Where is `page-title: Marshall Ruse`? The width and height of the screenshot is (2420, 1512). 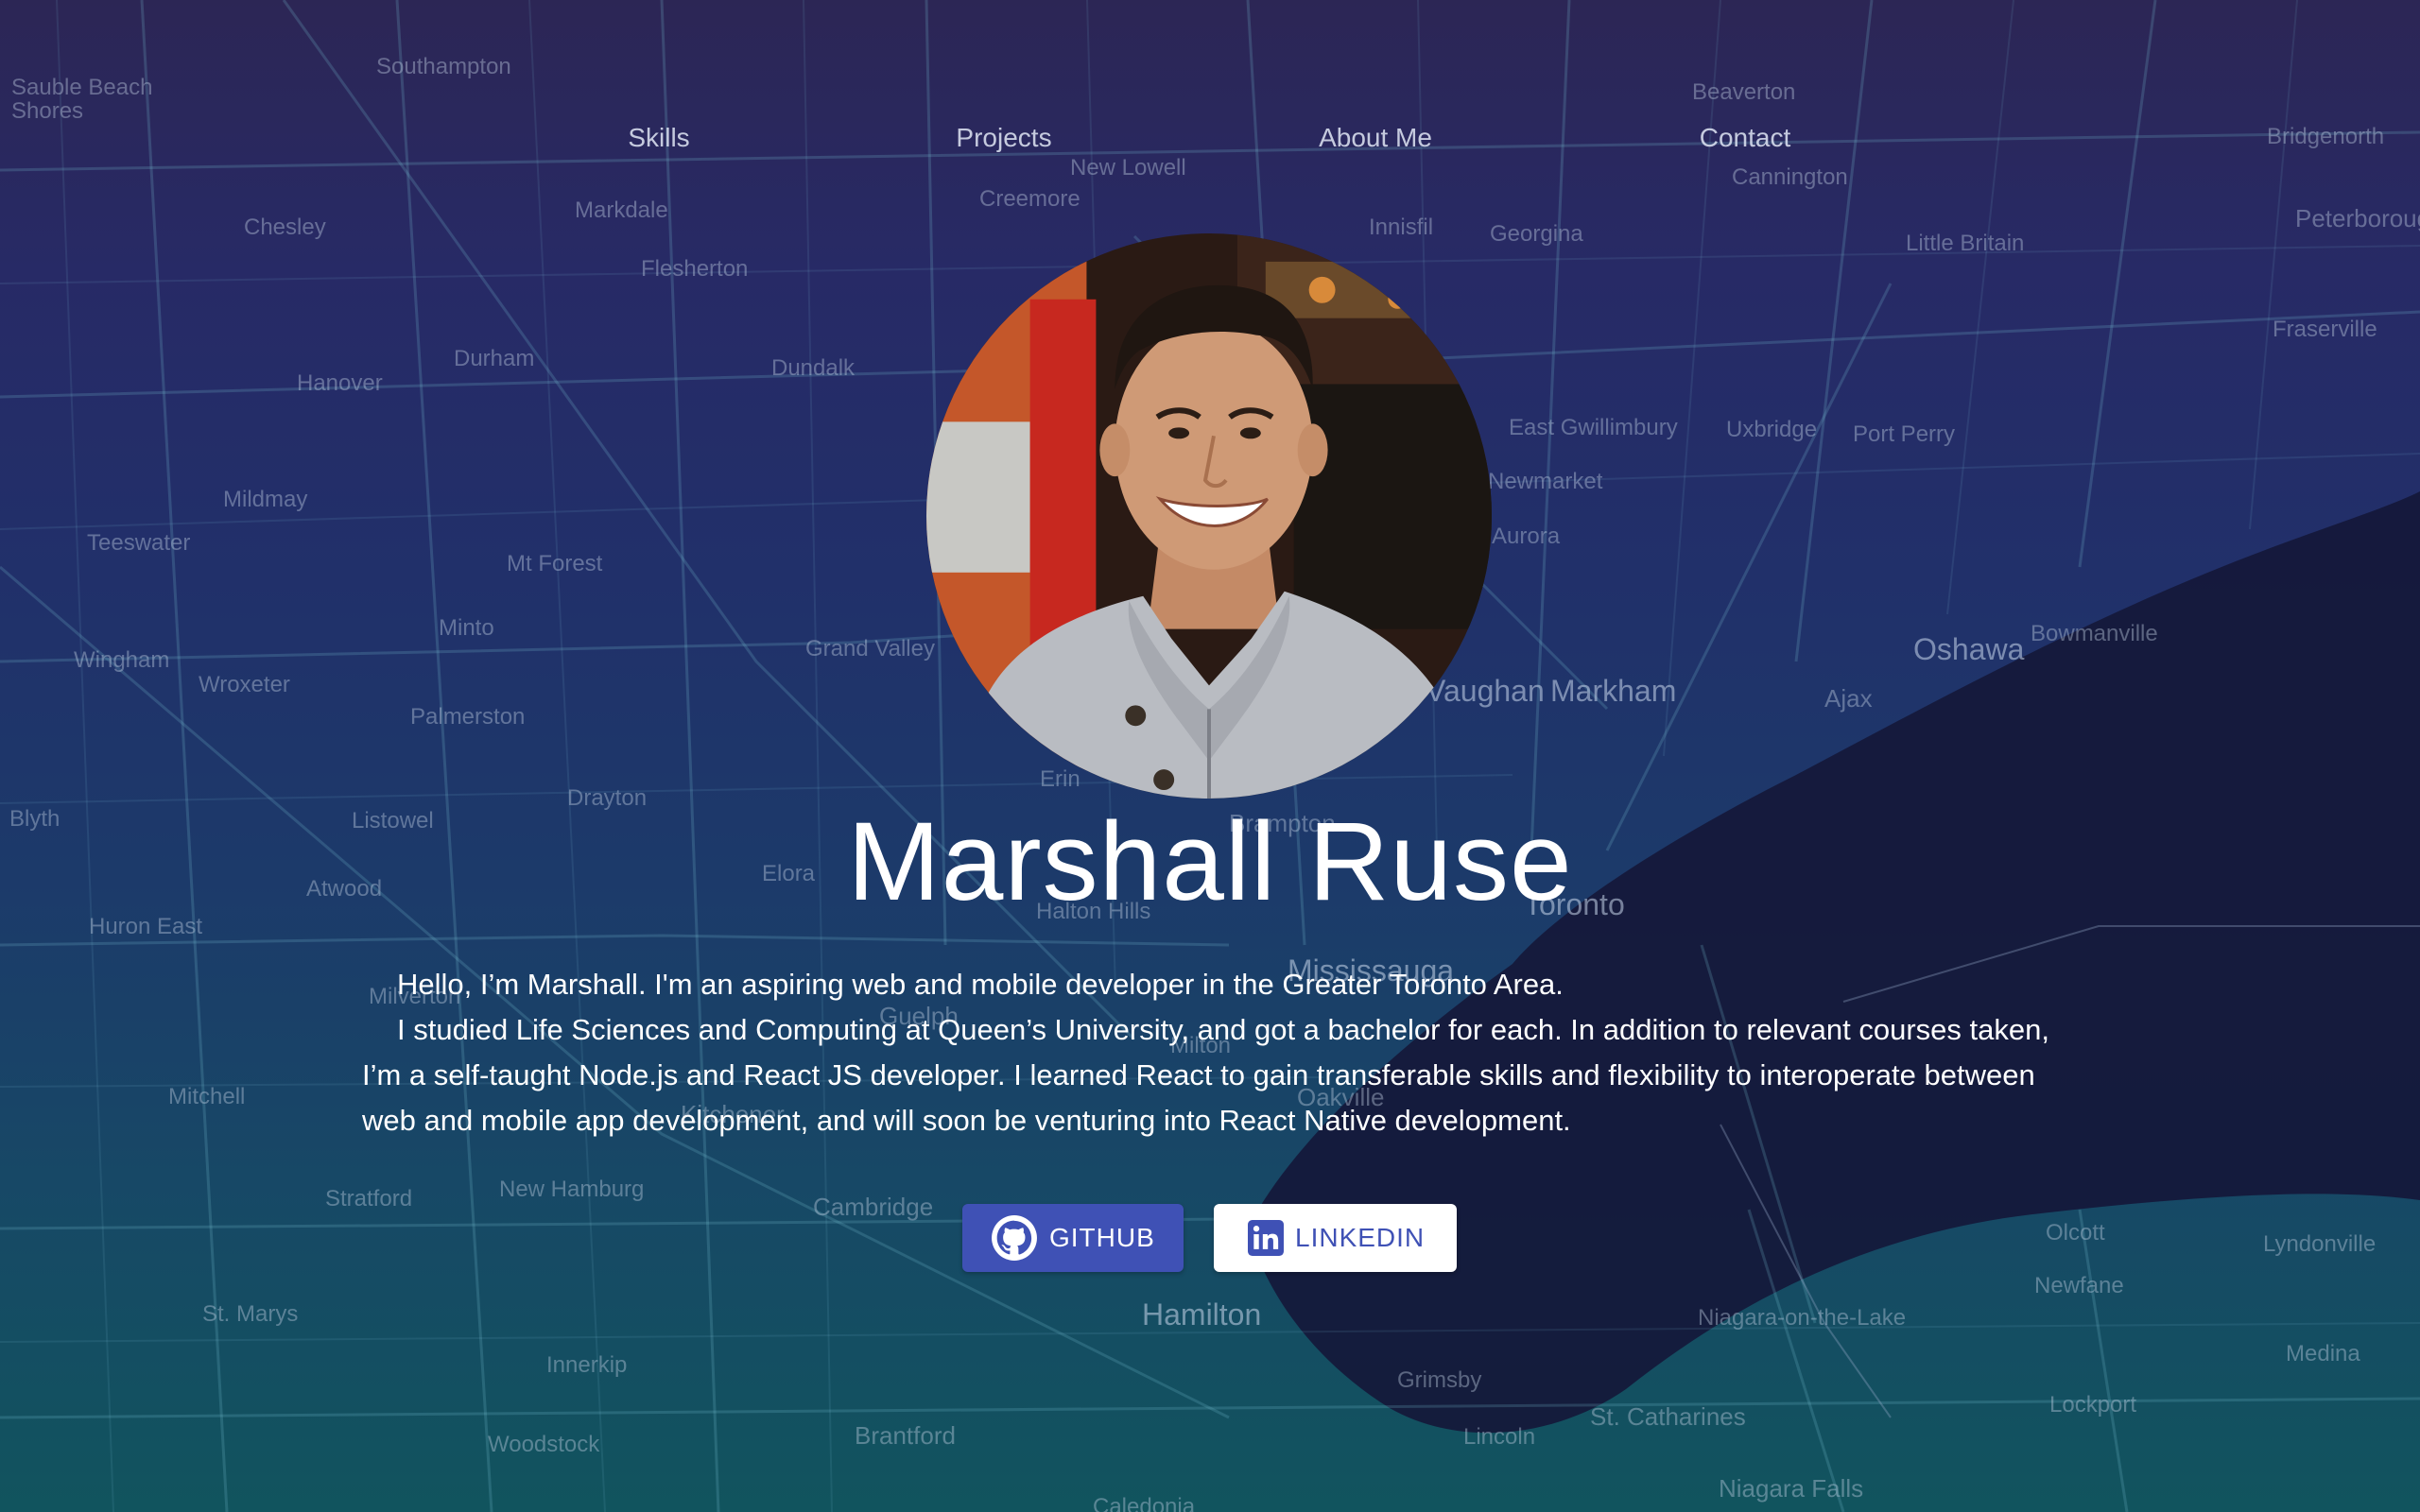 page-title: Marshall Ruse is located at coordinates (1210, 861).